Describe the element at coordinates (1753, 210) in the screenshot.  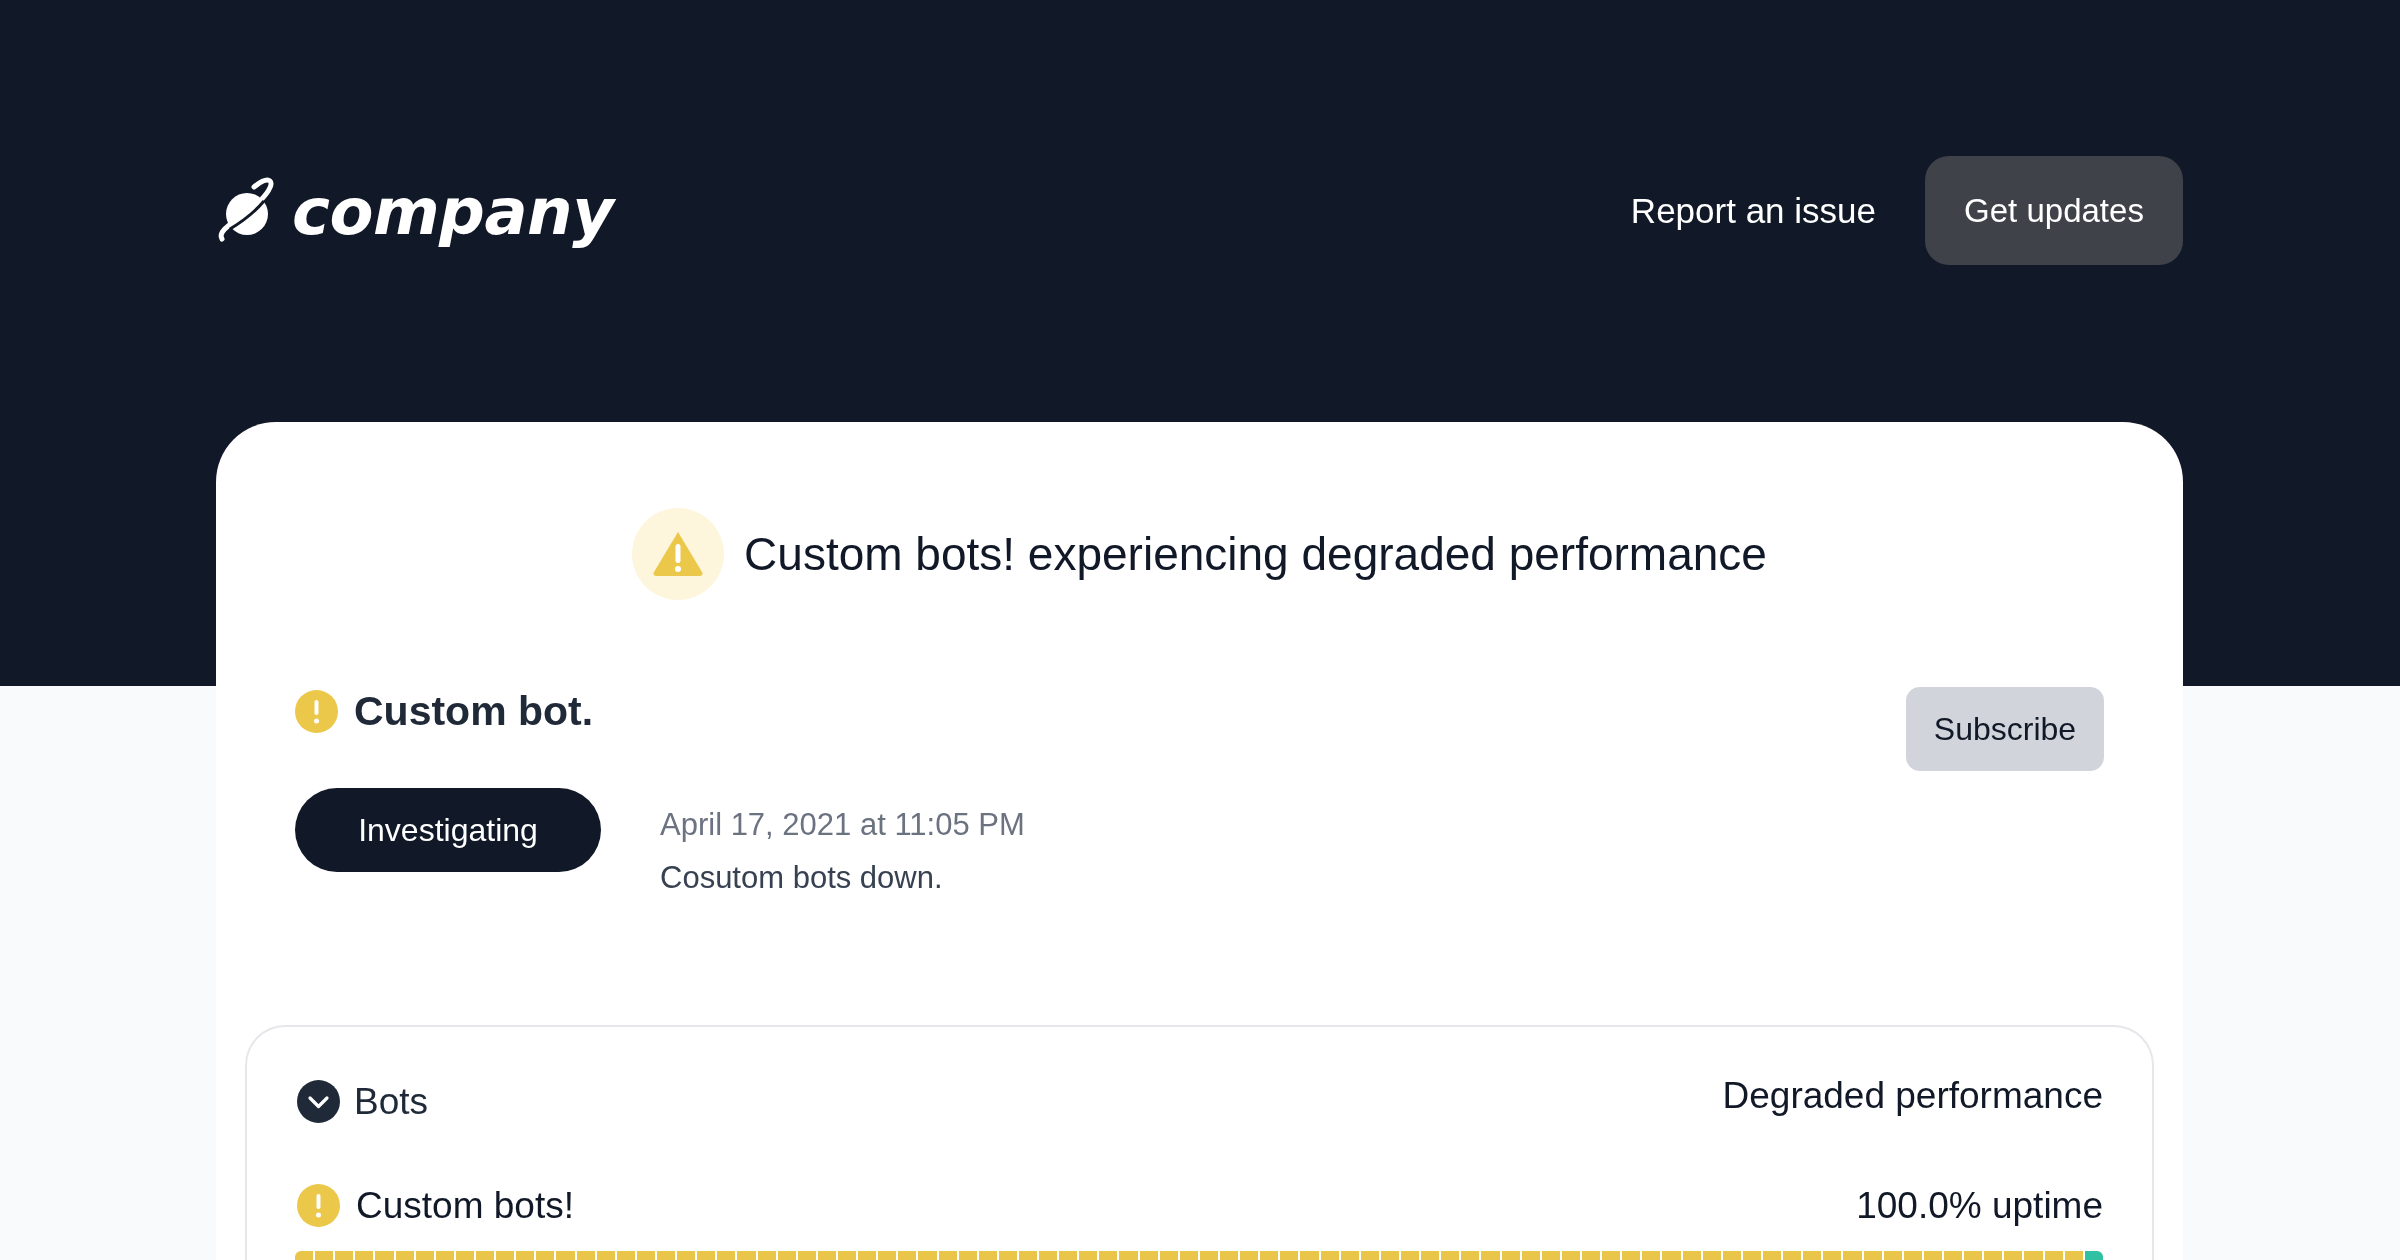
I see `report-issue-link: Report an issue` at that location.